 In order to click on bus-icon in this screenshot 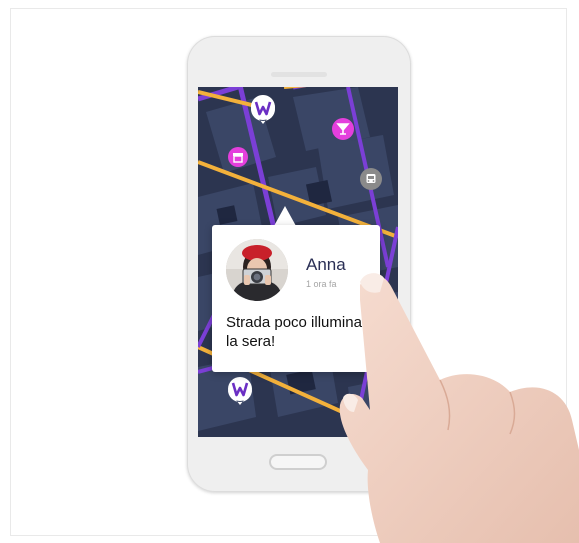, I will do `click(371, 178)`.